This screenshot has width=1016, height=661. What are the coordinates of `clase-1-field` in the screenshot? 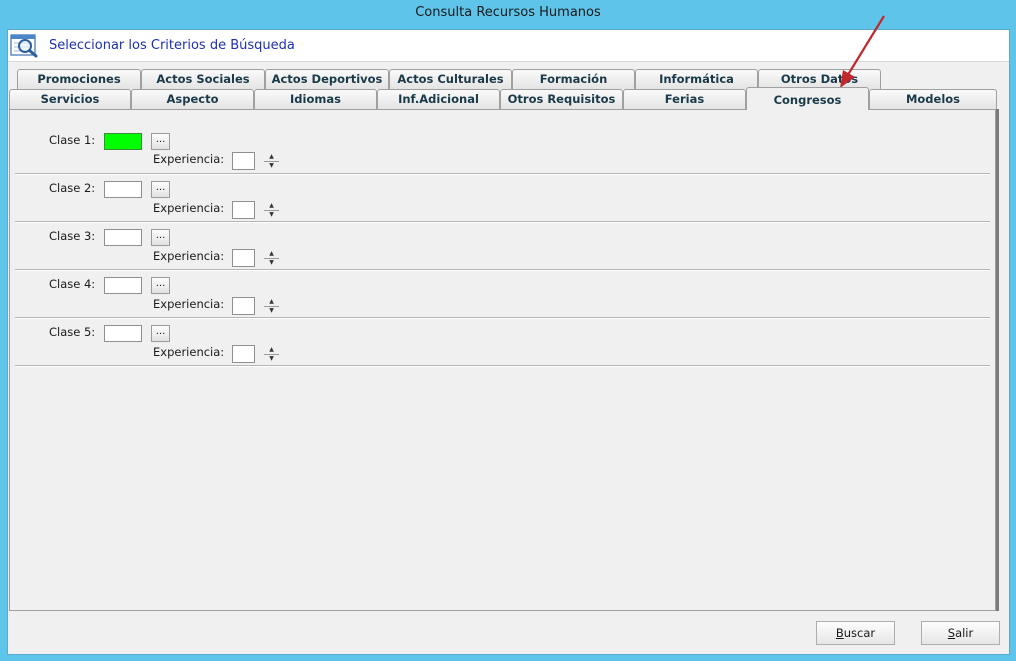 It's located at (123, 141).